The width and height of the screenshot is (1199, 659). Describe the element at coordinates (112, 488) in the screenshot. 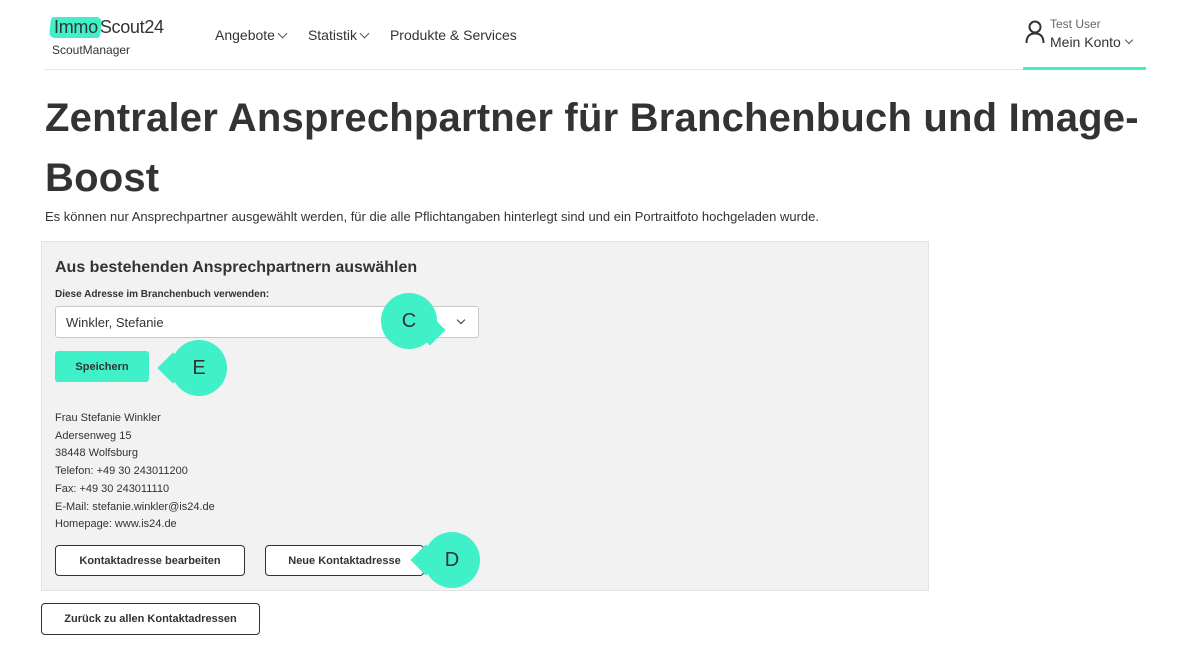

I see `address-line: Fax: +49 30 243011110` at that location.